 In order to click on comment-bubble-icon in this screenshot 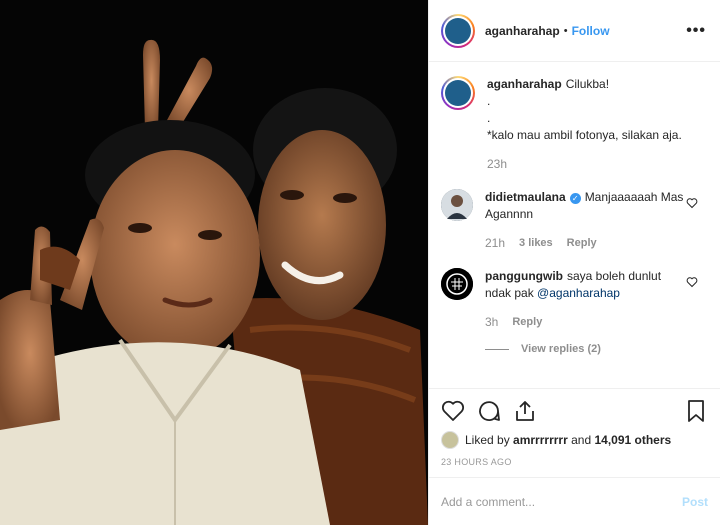, I will do `click(489, 411)`.